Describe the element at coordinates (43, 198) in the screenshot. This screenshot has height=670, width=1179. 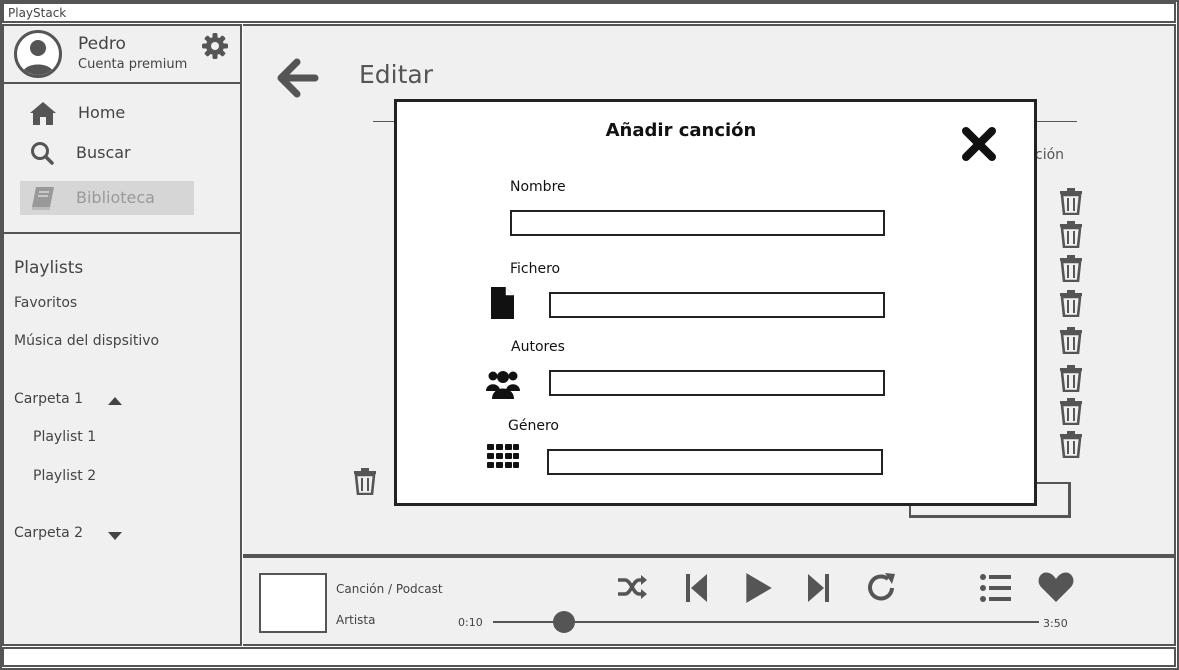
I see `book-icon` at that location.